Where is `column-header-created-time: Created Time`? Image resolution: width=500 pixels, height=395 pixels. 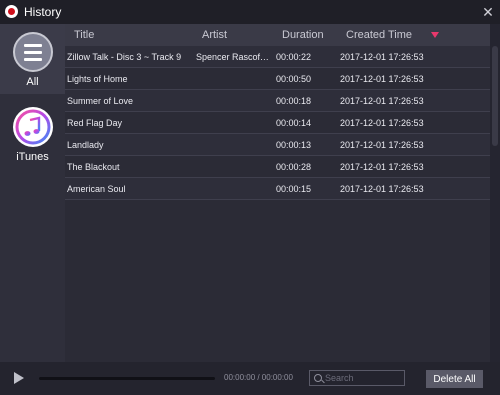 column-header-created-time: Created Time is located at coordinates (379, 35).